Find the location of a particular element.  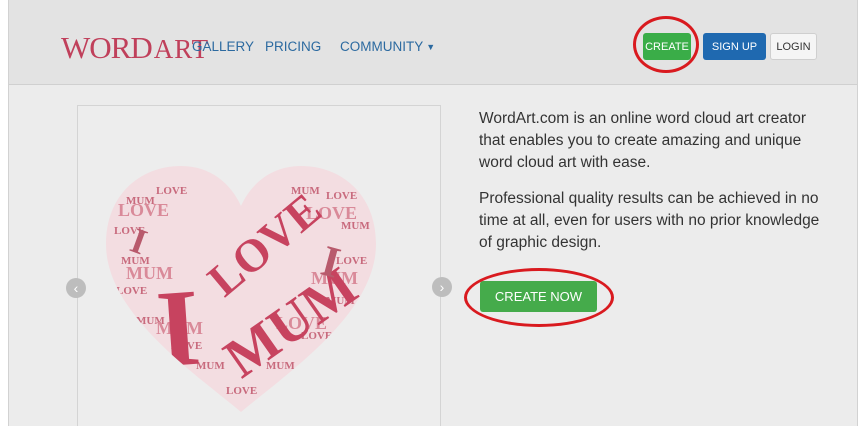

create-button: CREATE is located at coordinates (667, 46).